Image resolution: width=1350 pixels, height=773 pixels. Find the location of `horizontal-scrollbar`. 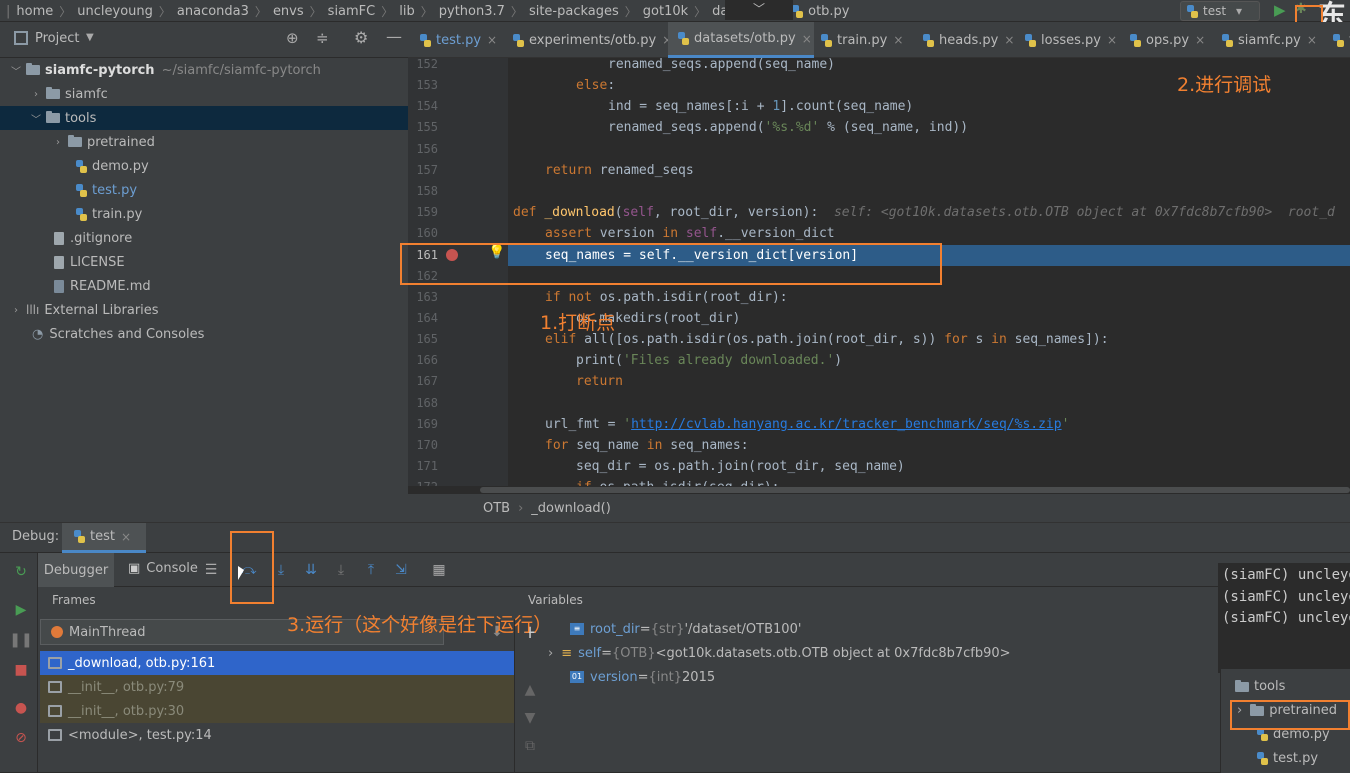

horizontal-scrollbar is located at coordinates (915, 490).